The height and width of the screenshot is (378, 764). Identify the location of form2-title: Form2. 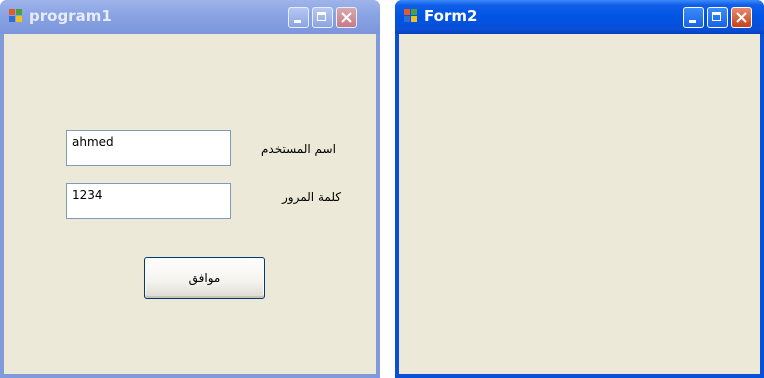
(451, 16).